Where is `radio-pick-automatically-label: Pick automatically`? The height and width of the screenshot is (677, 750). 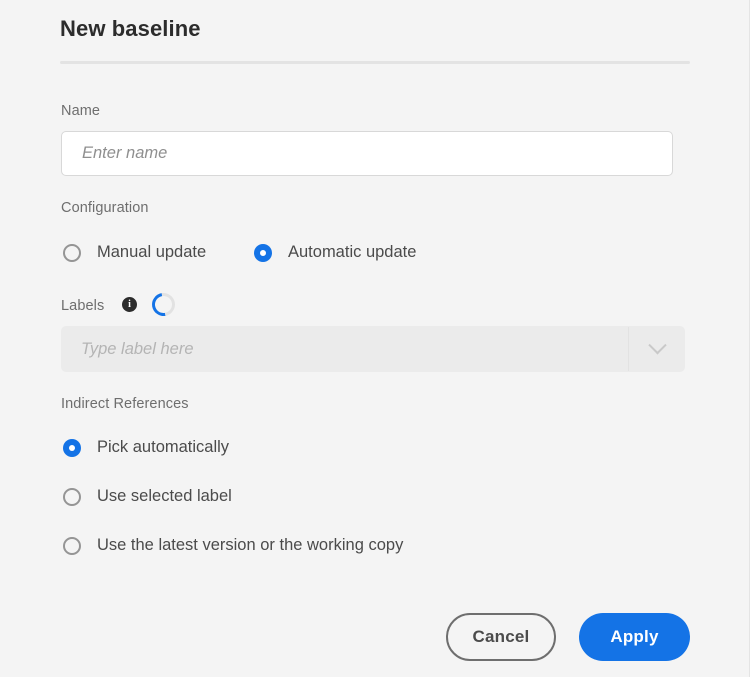
radio-pick-automatically-label: Pick automatically is located at coordinates (163, 447).